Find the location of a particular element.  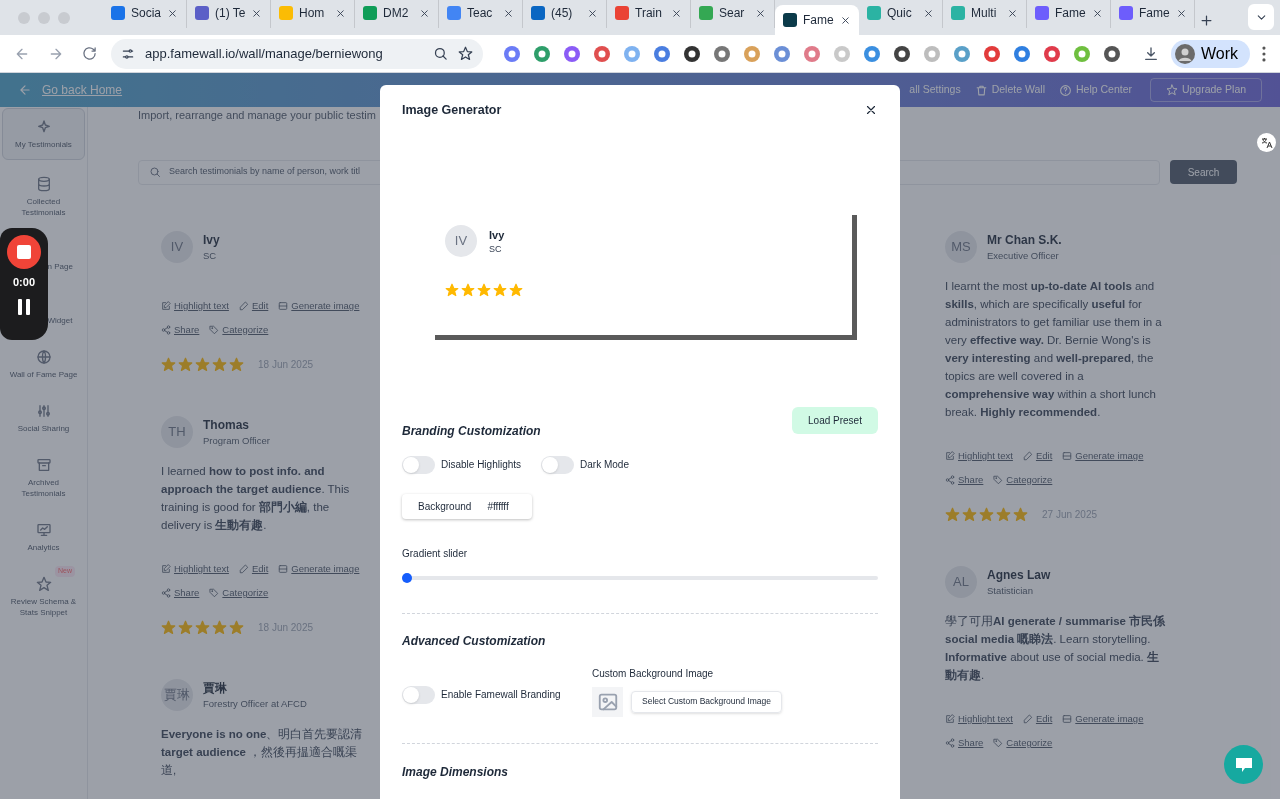

browser-tab: Teac is located at coordinates (481, 14).